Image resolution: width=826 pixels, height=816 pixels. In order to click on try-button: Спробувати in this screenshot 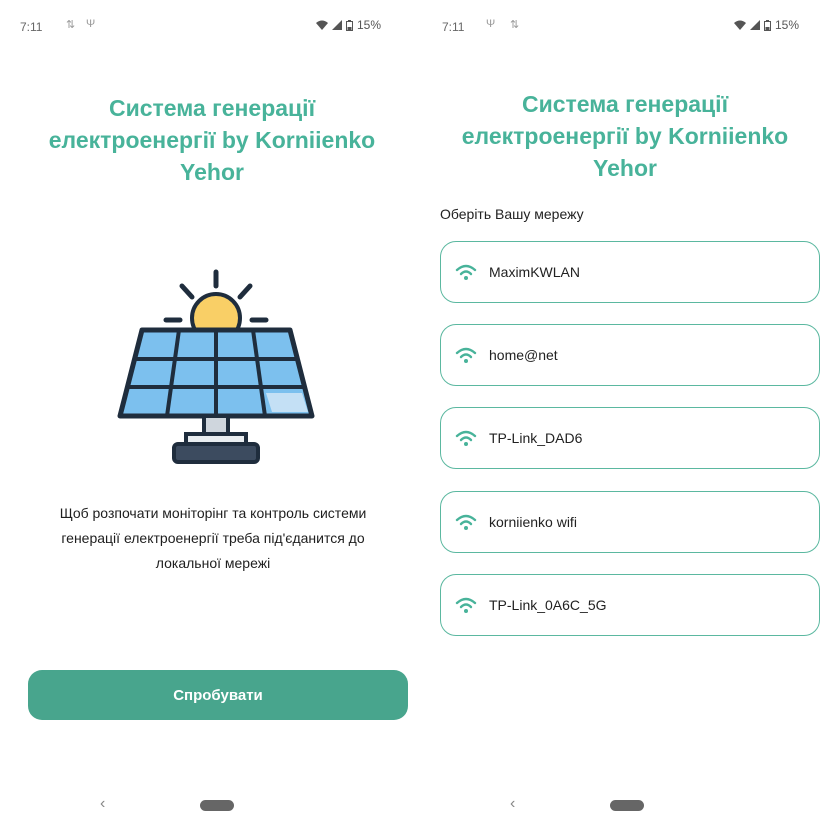, I will do `click(218, 695)`.